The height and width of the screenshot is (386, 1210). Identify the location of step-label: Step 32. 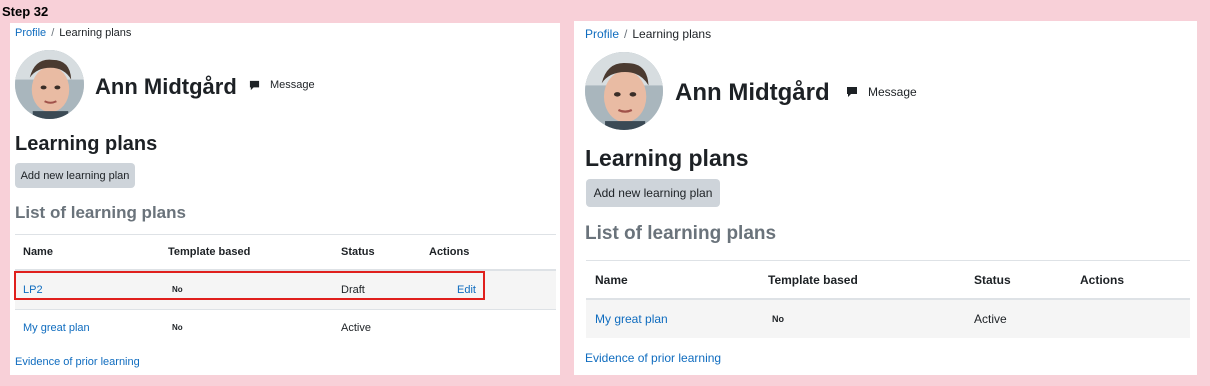
(25, 11).